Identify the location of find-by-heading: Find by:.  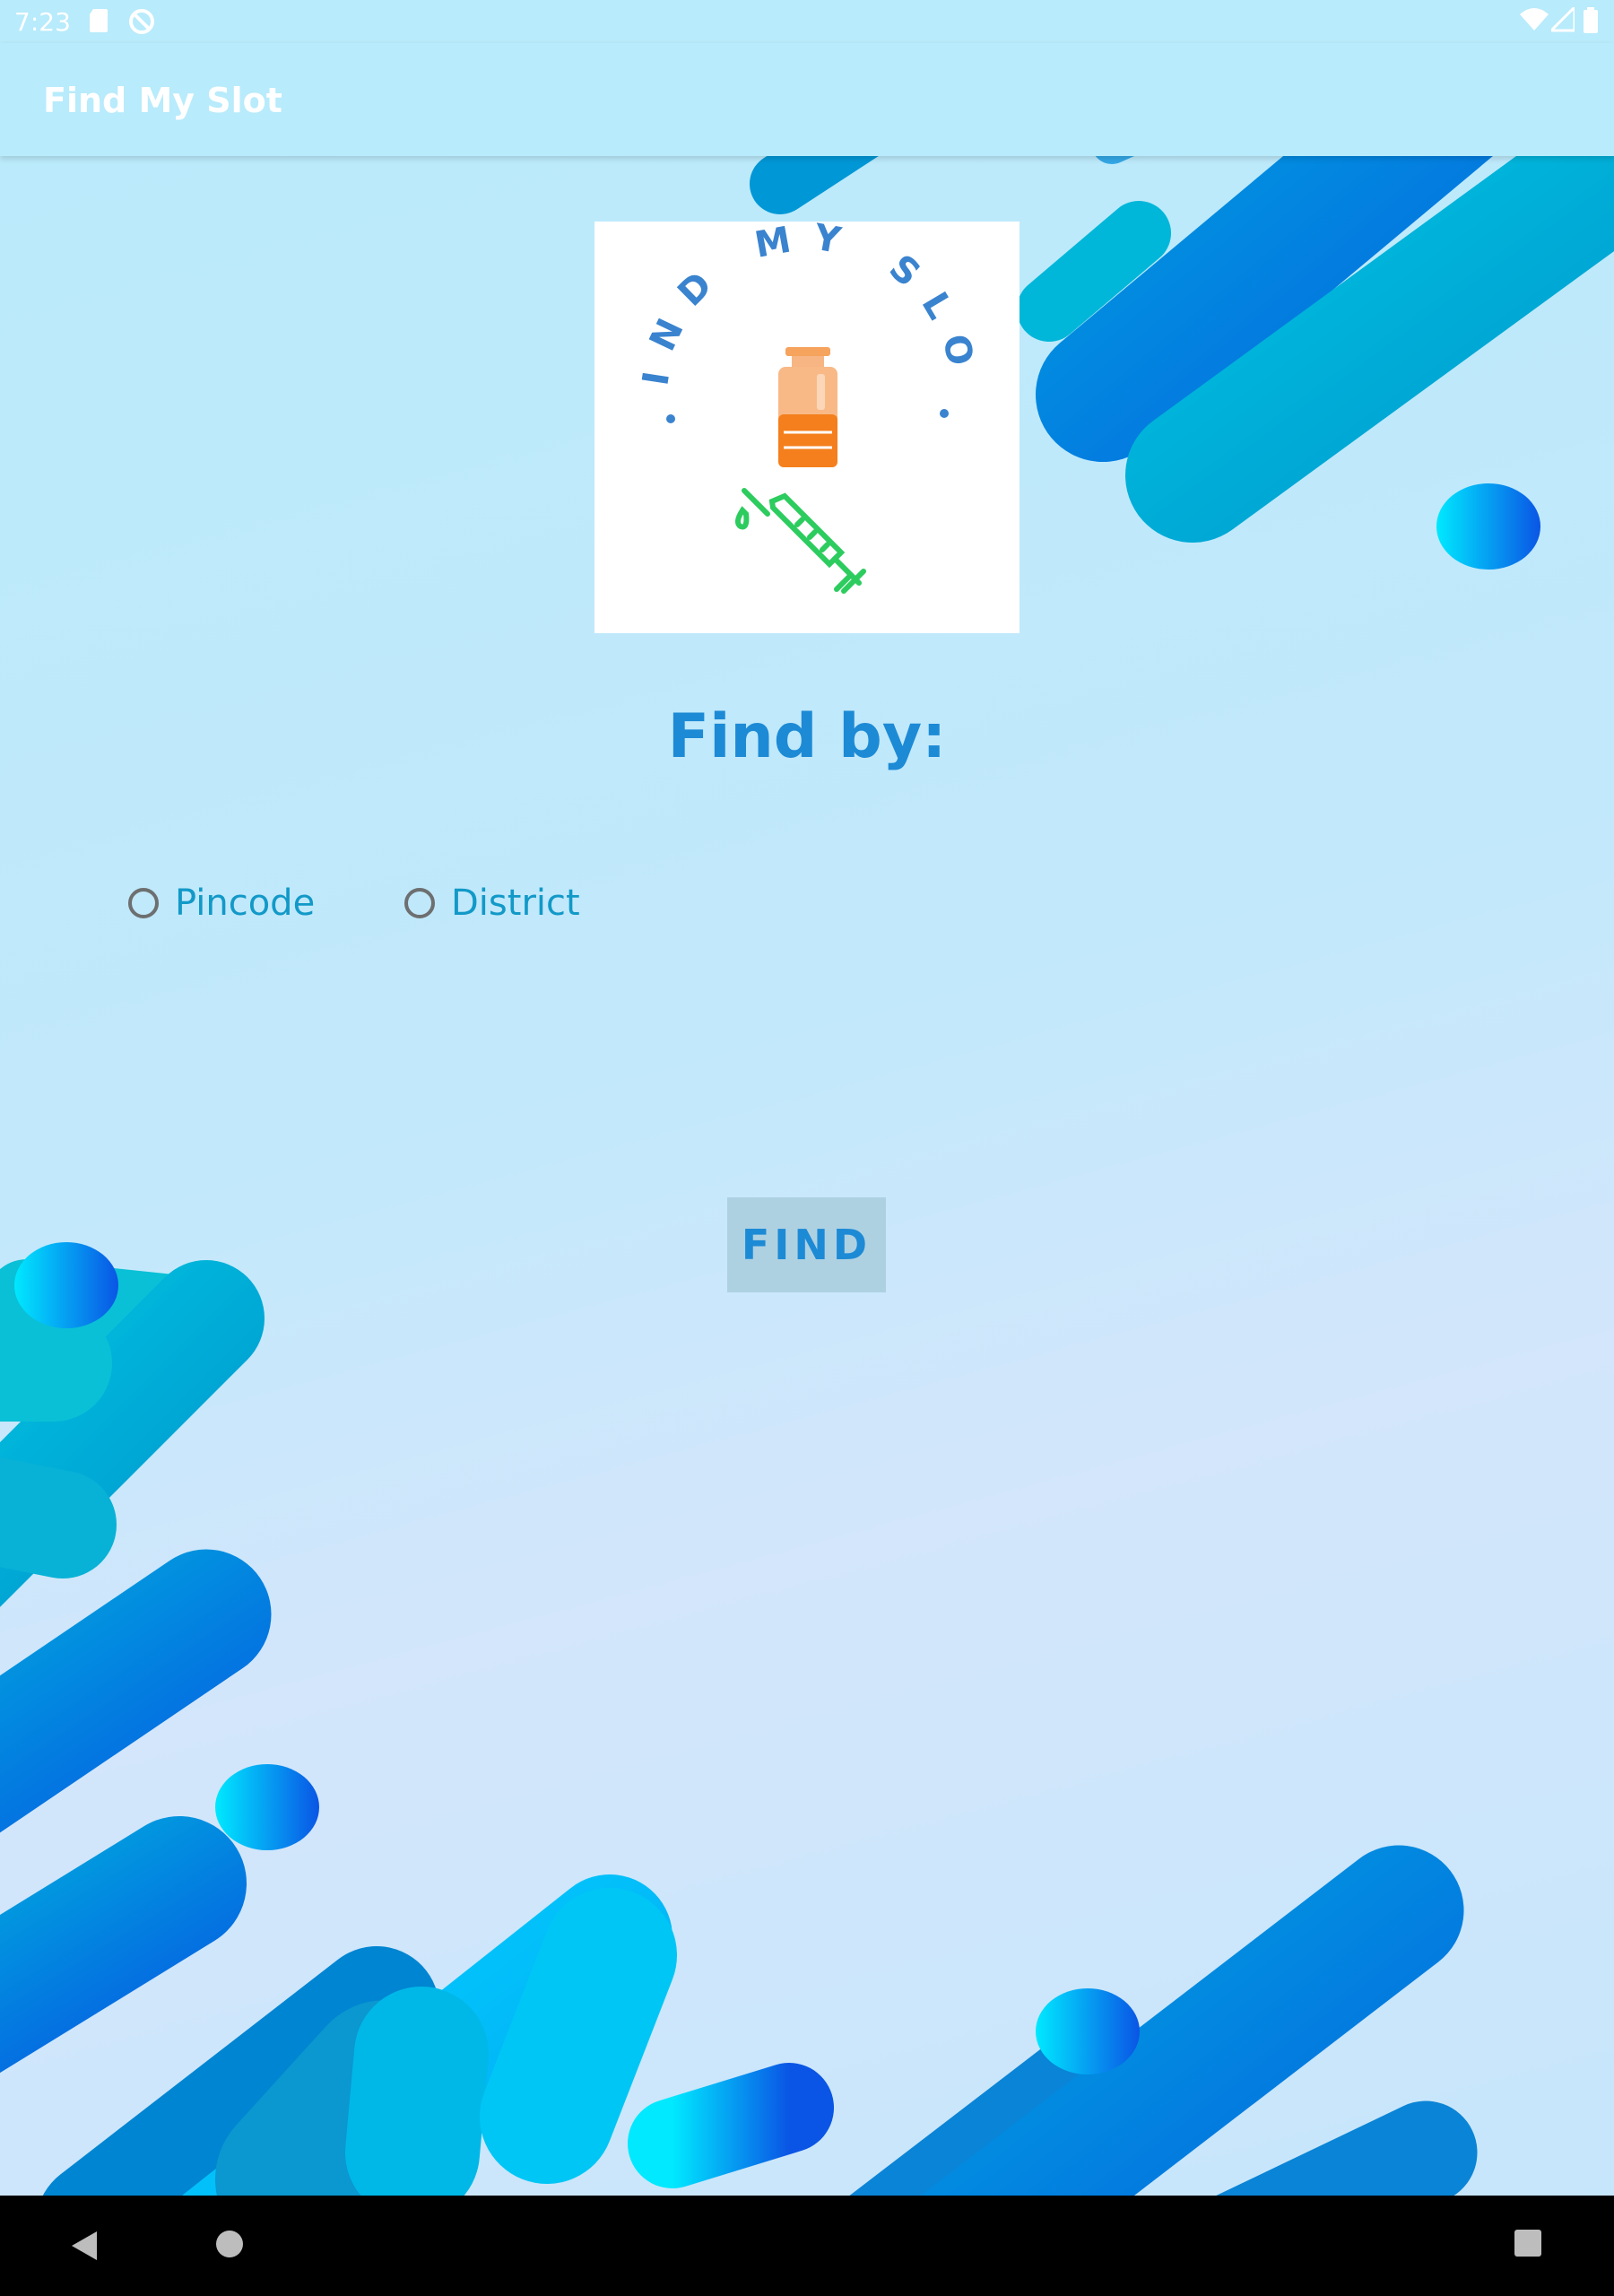
(807, 736).